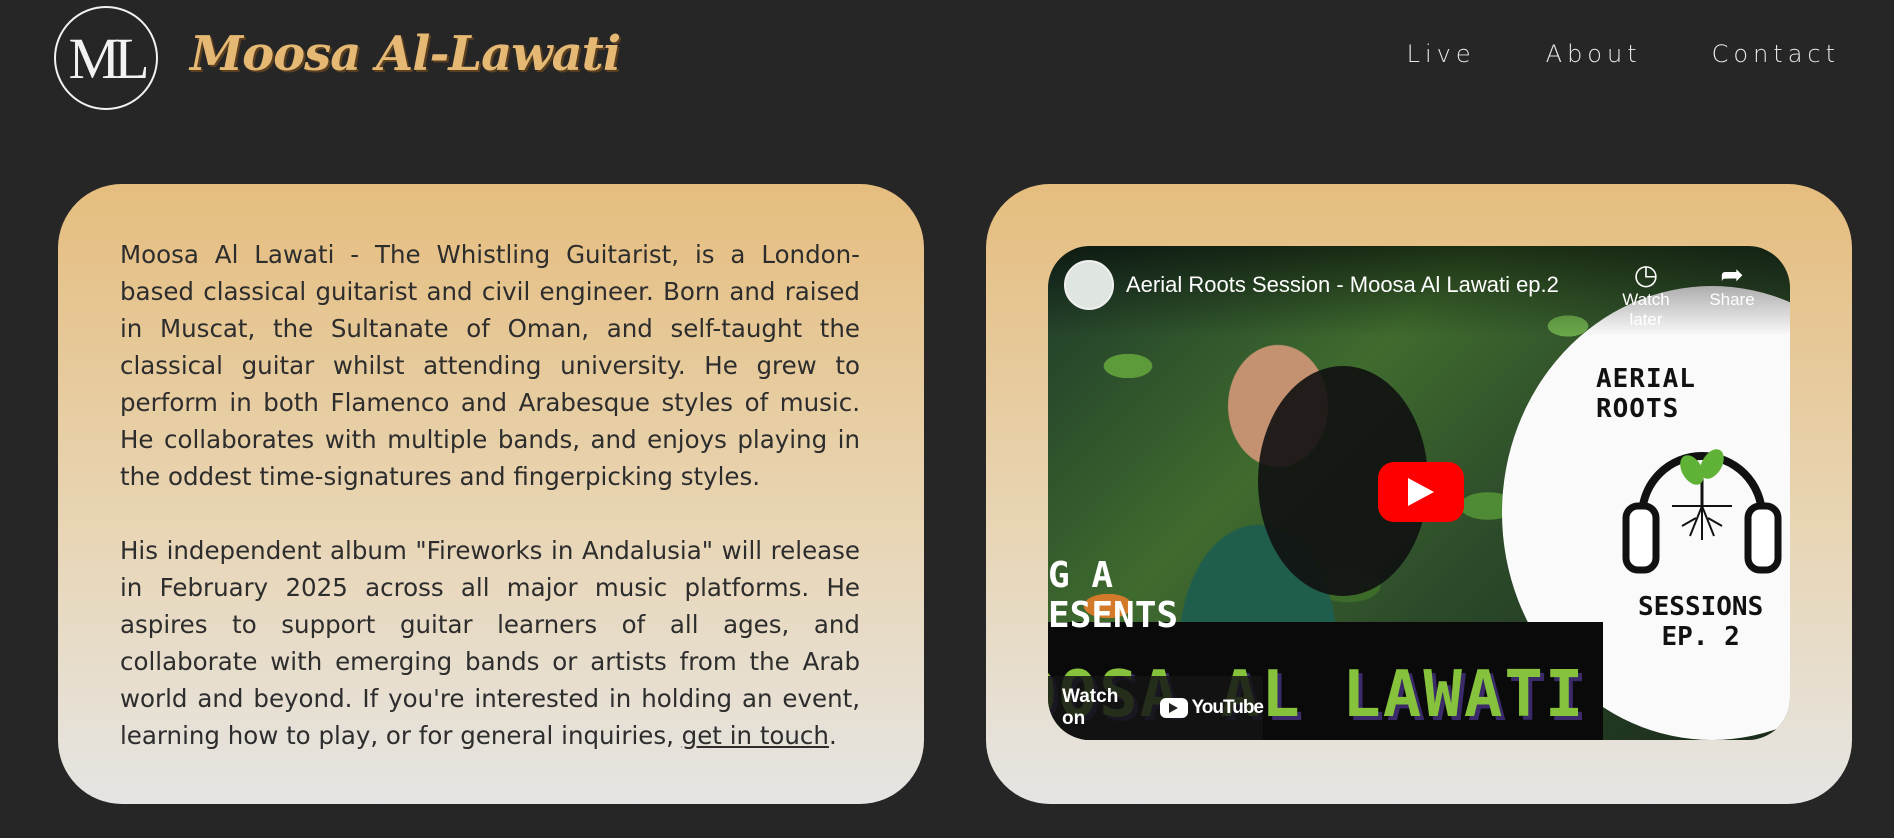 This screenshot has width=1894, height=838. What do you see at coordinates (1156, 708) in the screenshot?
I see `watch-on-youtube-button: Watch on YouTube` at bounding box center [1156, 708].